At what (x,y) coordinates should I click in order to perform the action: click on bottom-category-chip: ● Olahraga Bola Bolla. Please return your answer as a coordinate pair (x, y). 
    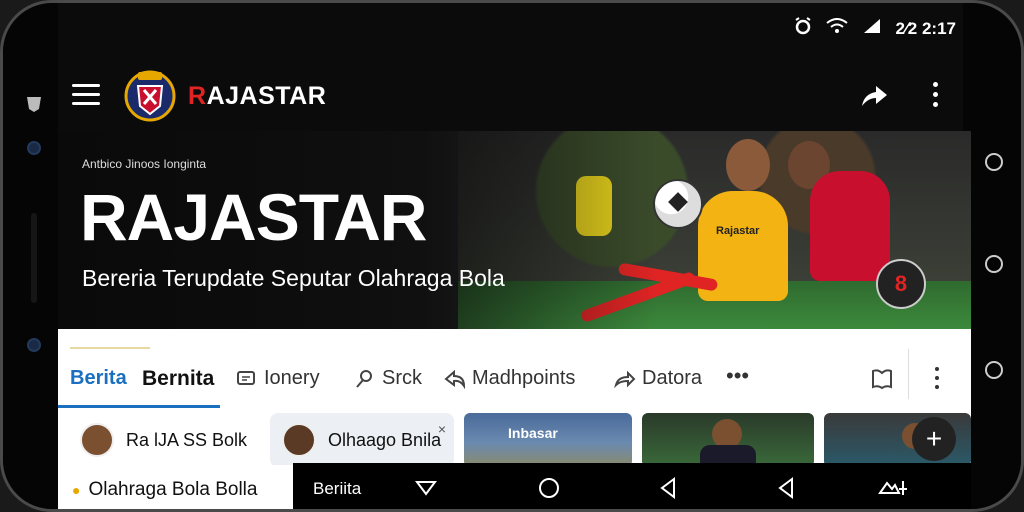
    Looking at the image, I should click on (176, 487).